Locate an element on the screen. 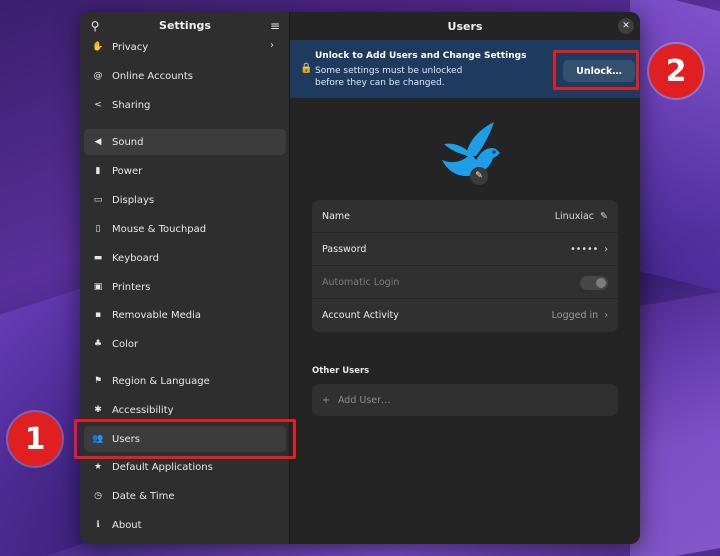 This screenshot has width=720, height=556. hand-icon: ✋ is located at coordinates (98, 47).